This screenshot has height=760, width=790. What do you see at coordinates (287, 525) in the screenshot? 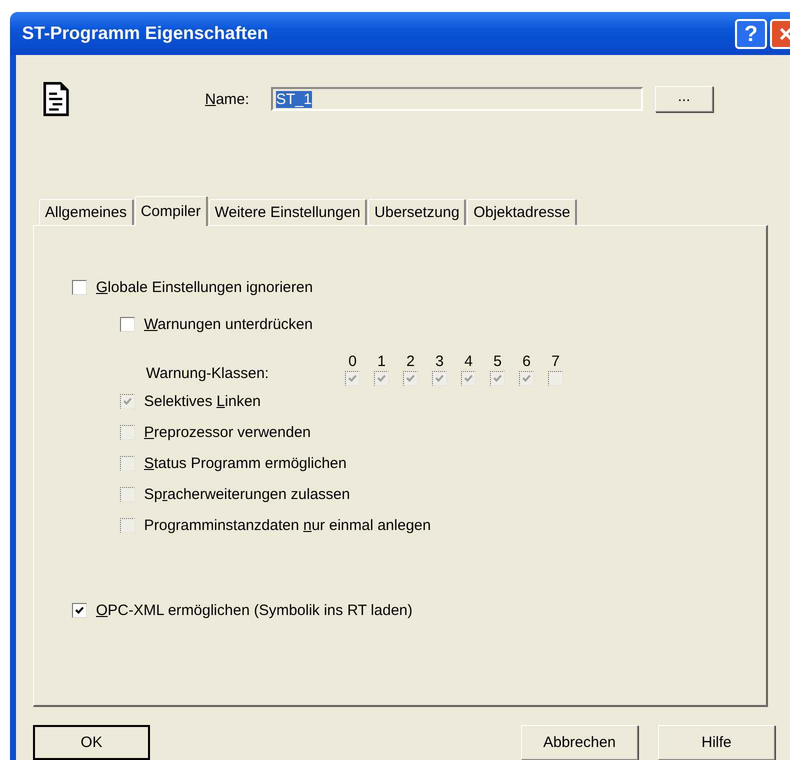
I see `checkbox-label: Programminstanzdaten nur einmal anlegen` at bounding box center [287, 525].